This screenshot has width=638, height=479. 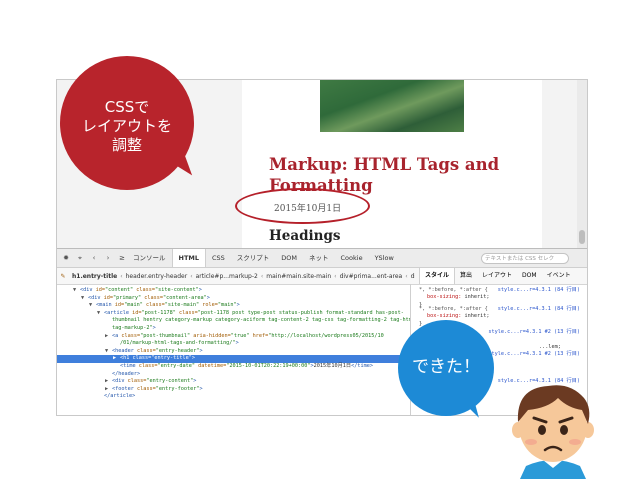 What do you see at coordinates (559, 276) in the screenshot?
I see `side-panel-tab: イベント` at bounding box center [559, 276].